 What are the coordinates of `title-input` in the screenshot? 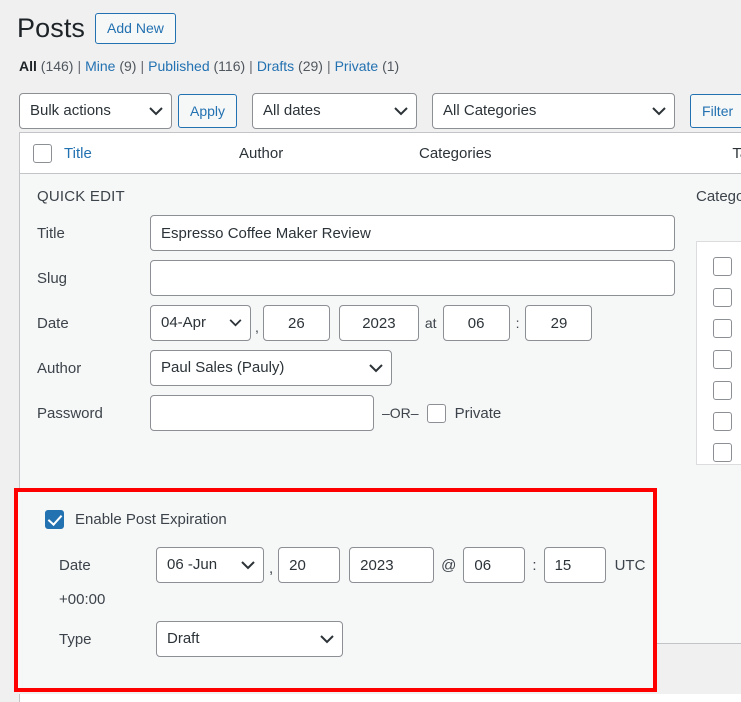 It's located at (412, 233).